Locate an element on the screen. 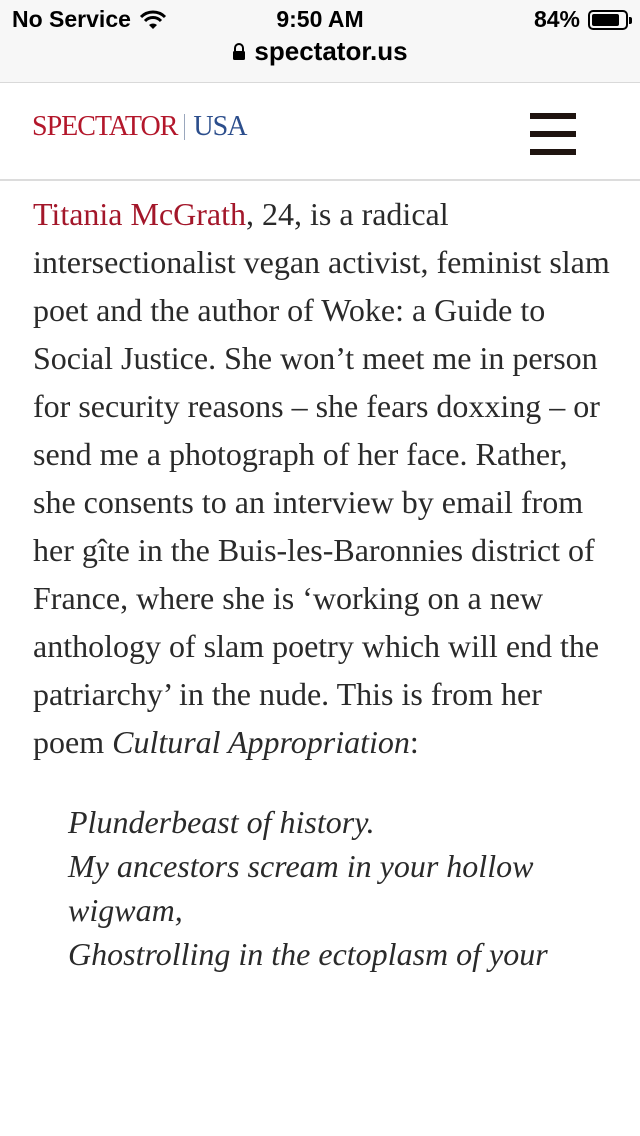  lock-icon is located at coordinates (239, 51).